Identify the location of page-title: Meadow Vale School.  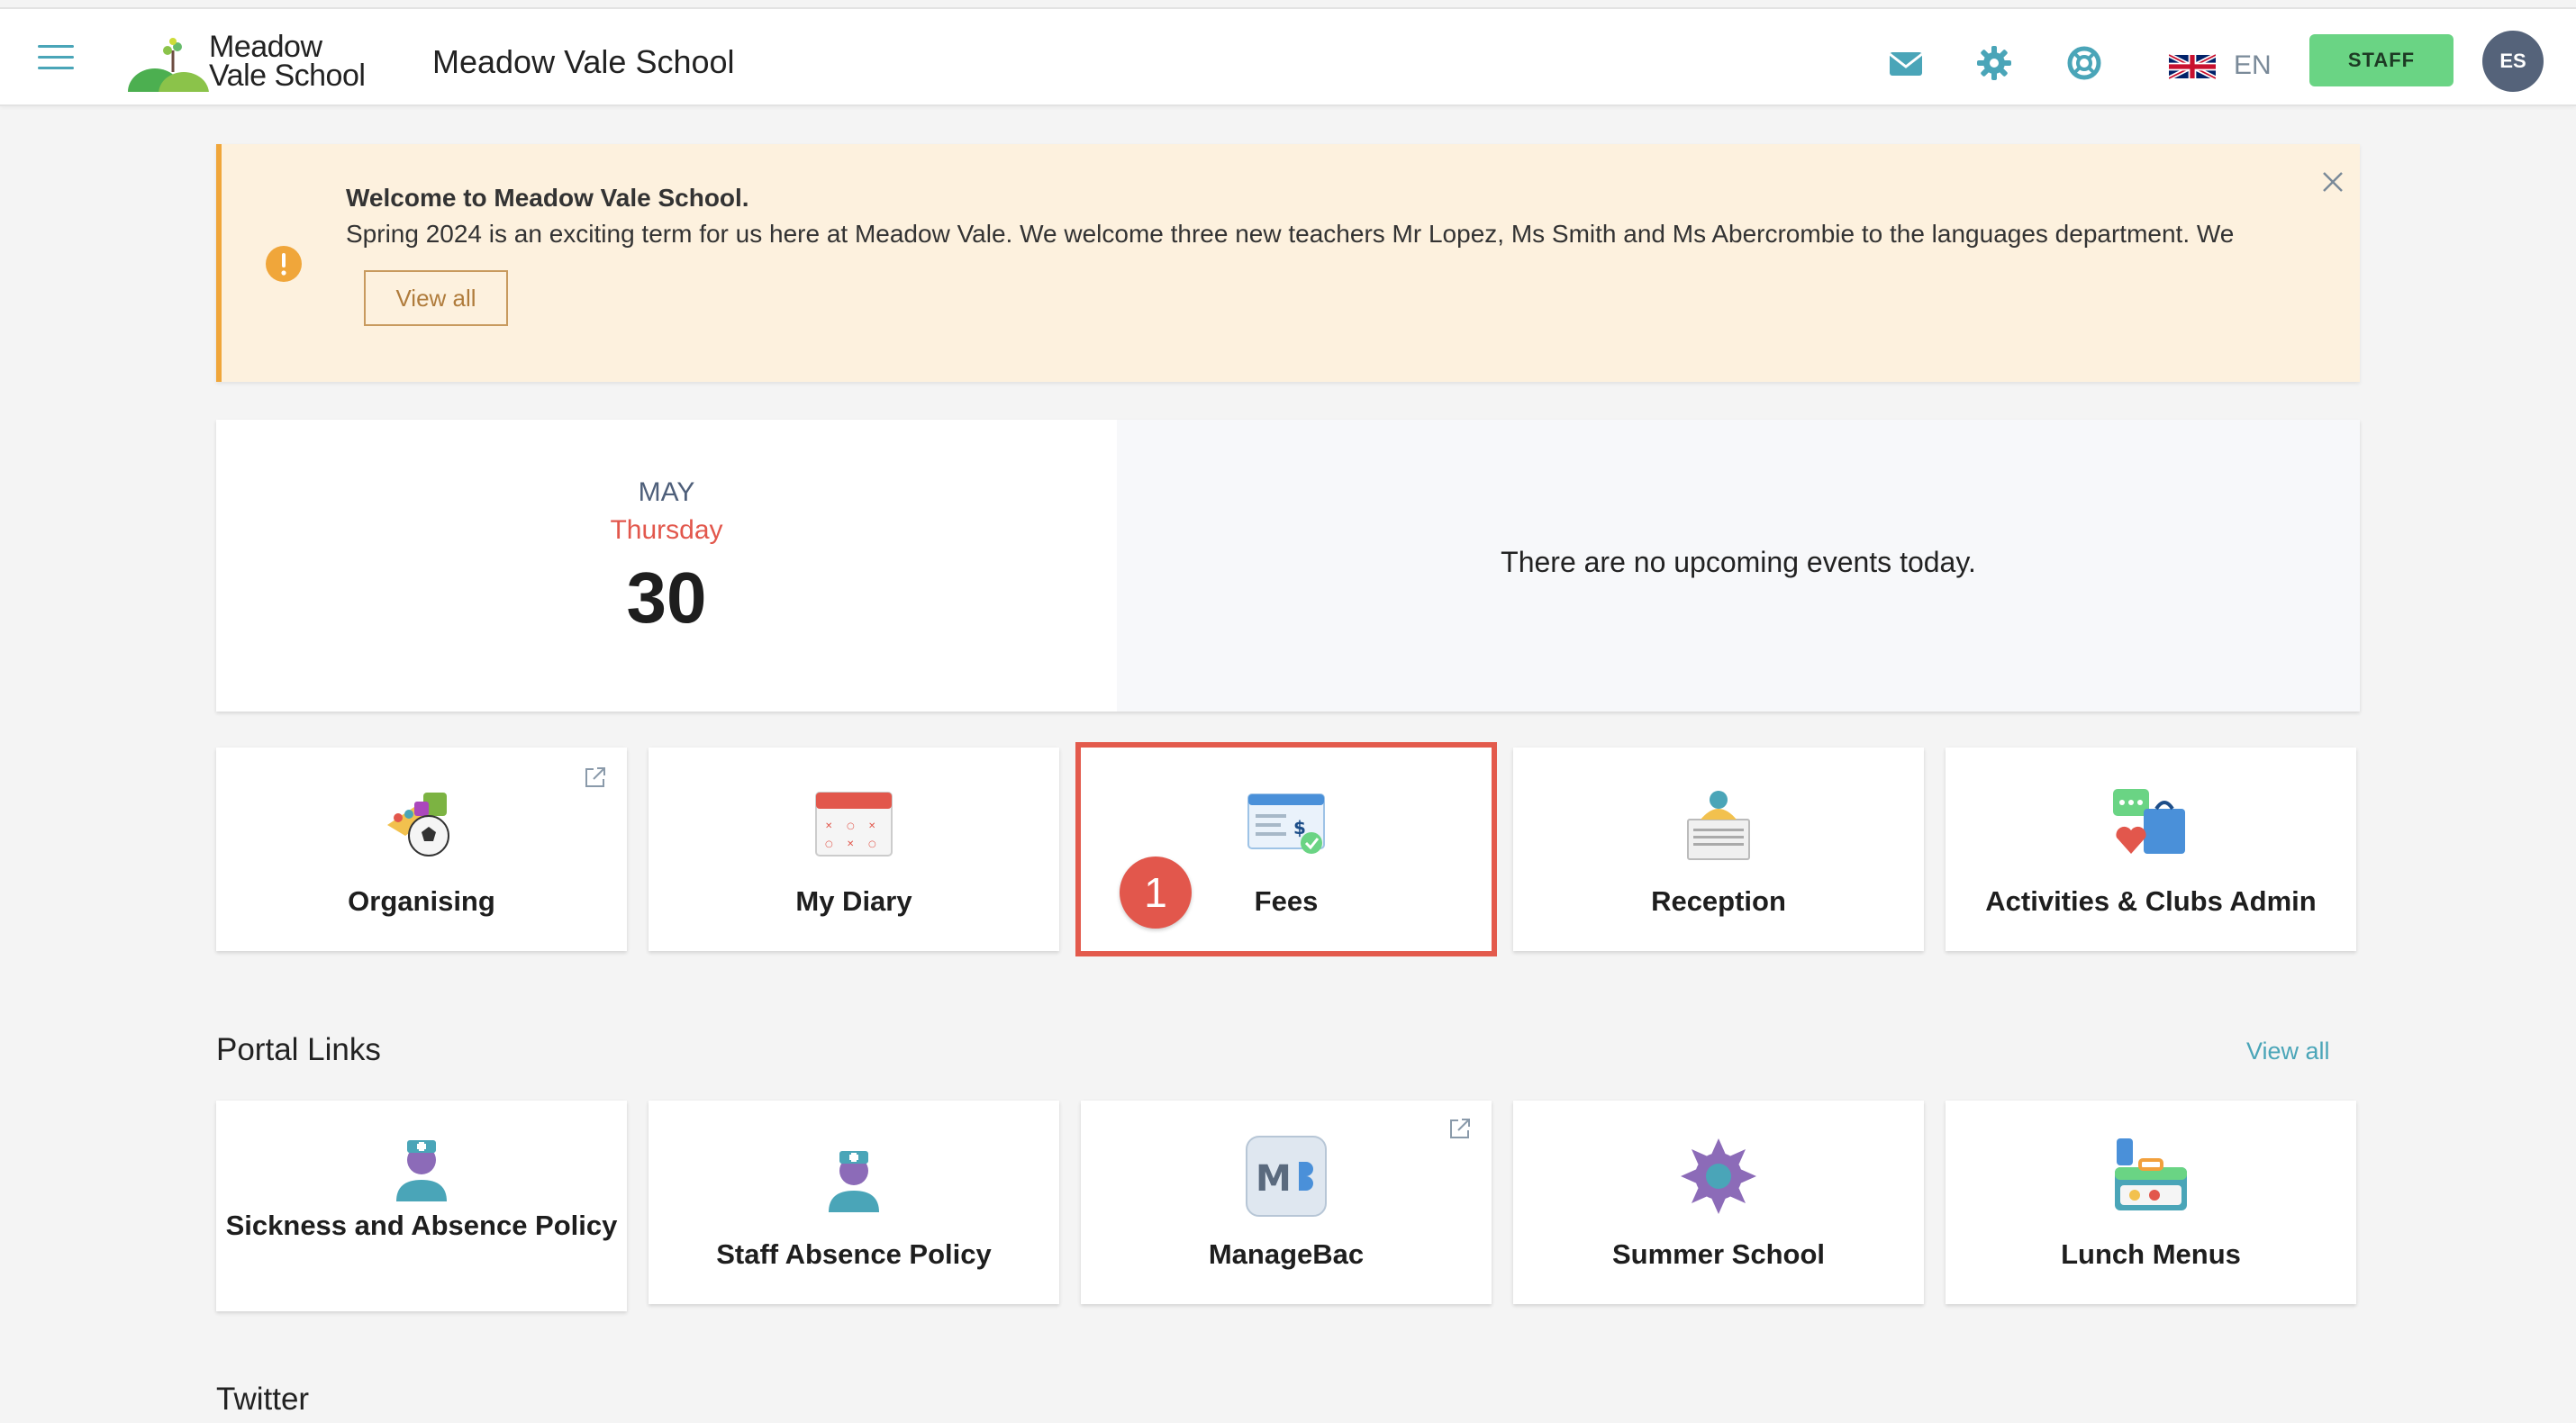
(583, 61).